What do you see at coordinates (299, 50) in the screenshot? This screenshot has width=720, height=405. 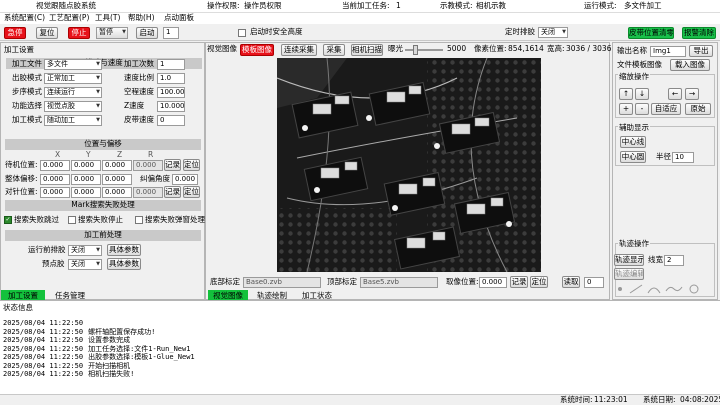 I see `continuous-capture-button: 连续采集` at bounding box center [299, 50].